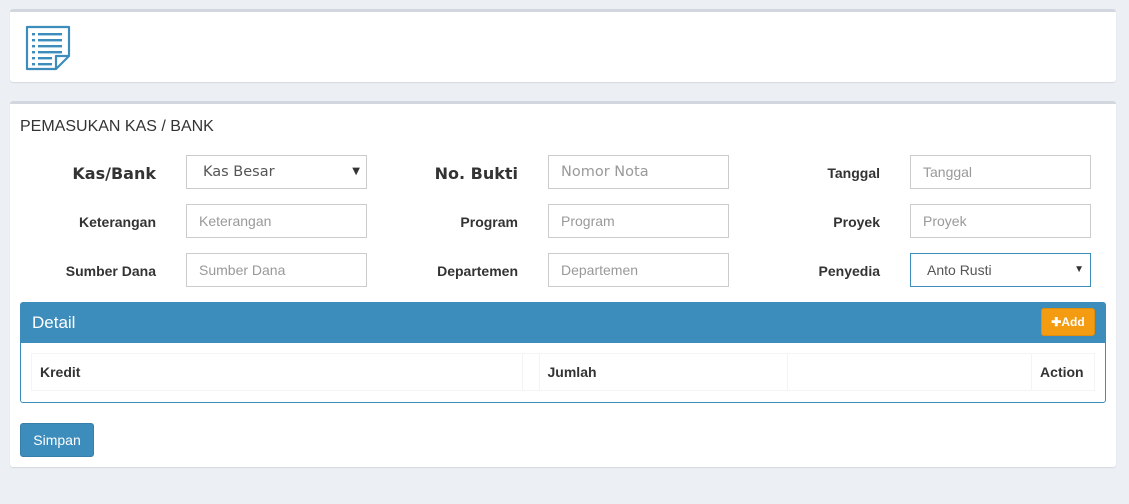 The height and width of the screenshot is (504, 1129). What do you see at coordinates (563, 323) in the screenshot?
I see `detail-panel-header: Detail ✚Add` at bounding box center [563, 323].